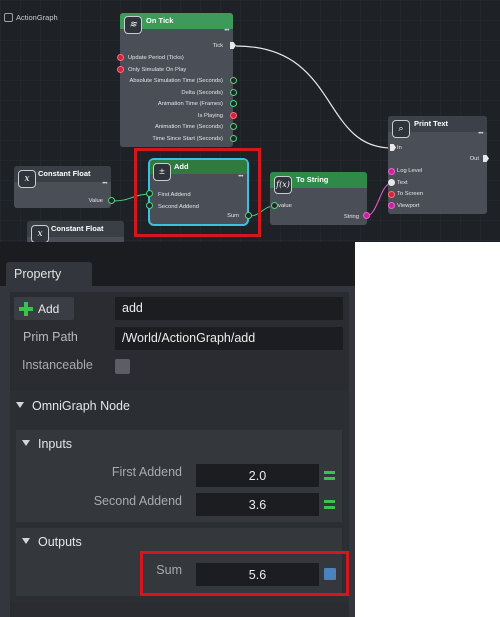  I want to click on second-addend-field: 3.6, so click(257, 504).